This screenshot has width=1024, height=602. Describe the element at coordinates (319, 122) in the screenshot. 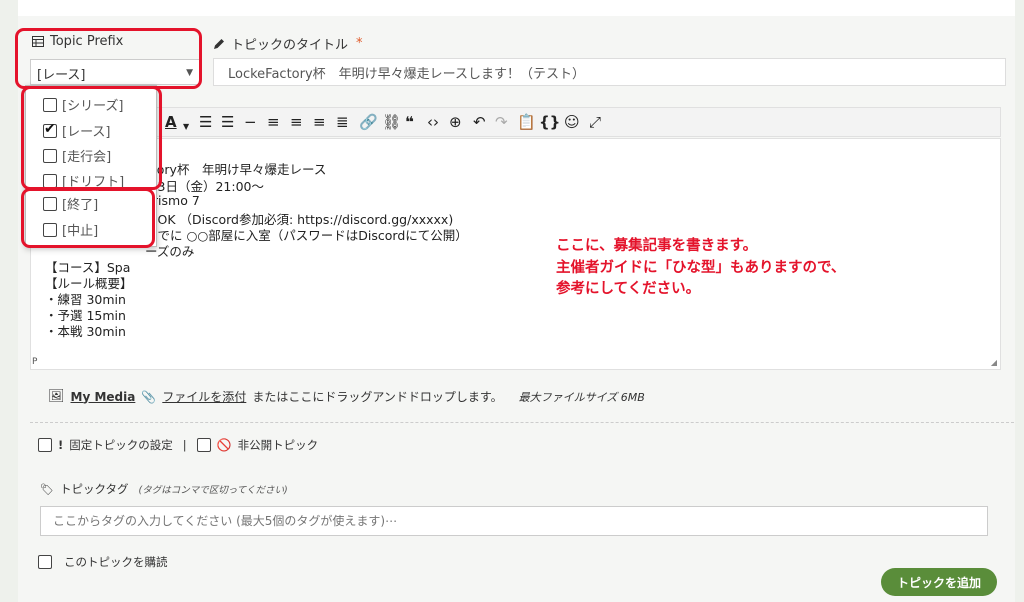

I see `align-right-icon: ≡` at that location.